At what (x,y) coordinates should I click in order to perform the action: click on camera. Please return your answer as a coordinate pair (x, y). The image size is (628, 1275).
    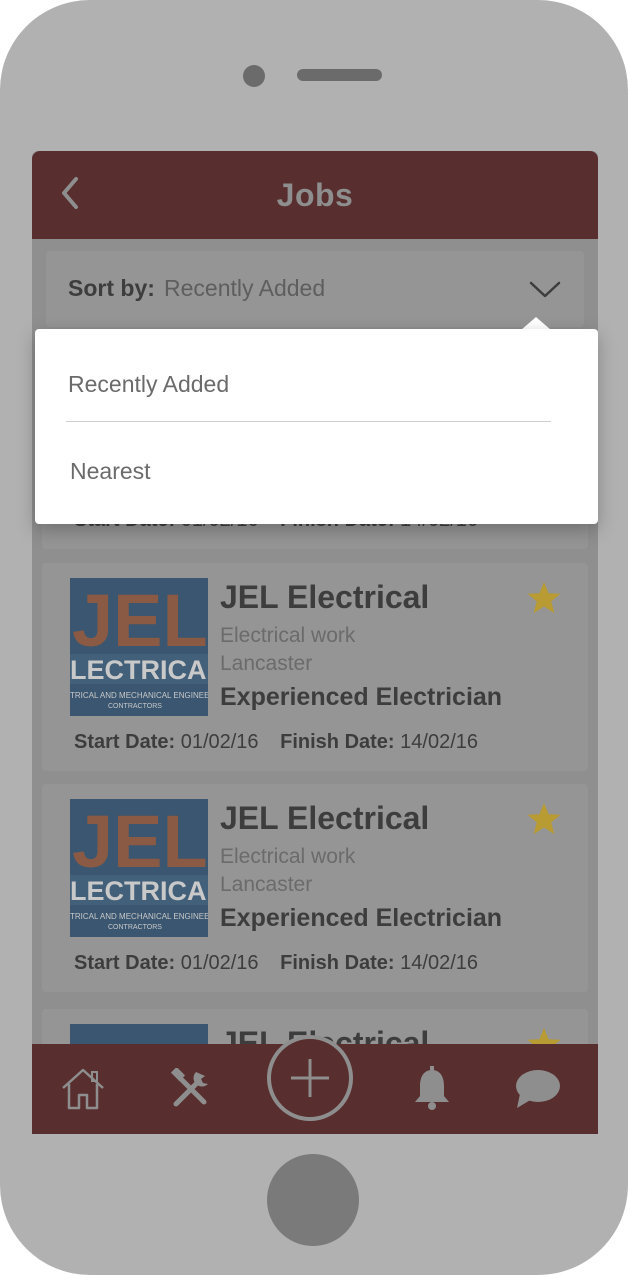
    Looking at the image, I should click on (254, 76).